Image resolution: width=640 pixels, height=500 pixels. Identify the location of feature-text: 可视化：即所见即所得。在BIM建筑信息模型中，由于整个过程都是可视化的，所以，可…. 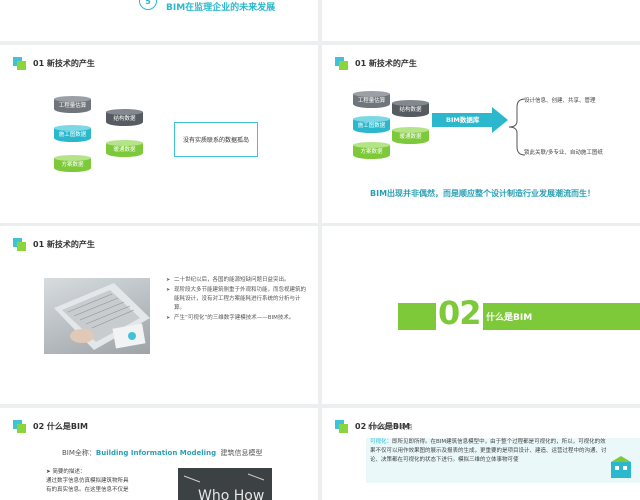
(489, 451).